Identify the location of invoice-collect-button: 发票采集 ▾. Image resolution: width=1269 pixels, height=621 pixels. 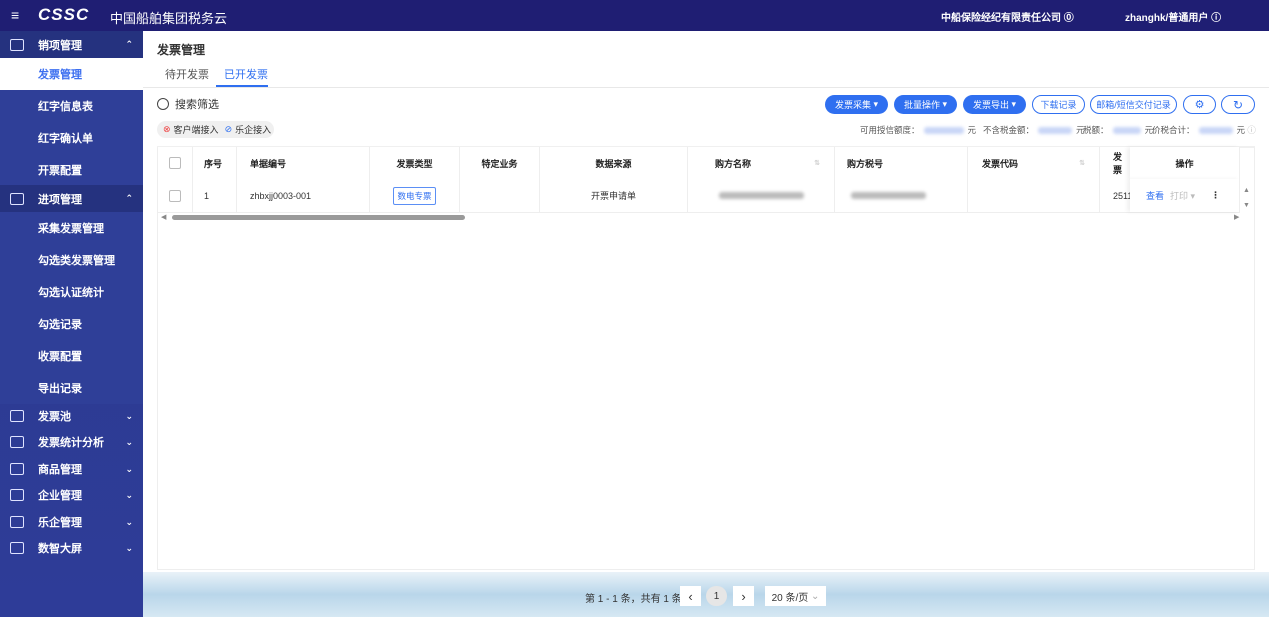
(856, 104).